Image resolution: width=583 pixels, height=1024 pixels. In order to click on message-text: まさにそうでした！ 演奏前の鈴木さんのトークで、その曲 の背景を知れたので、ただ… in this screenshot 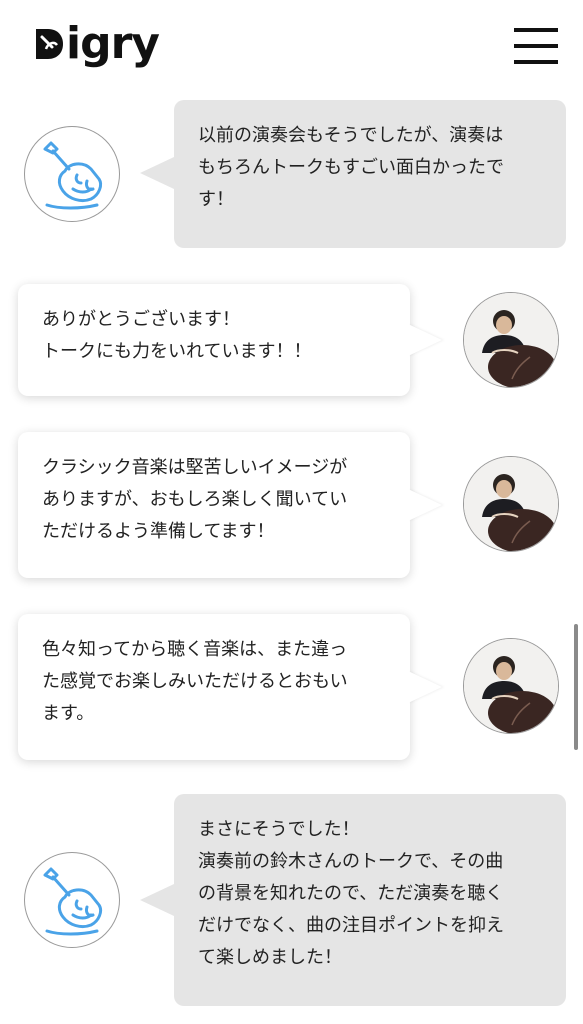, I will do `click(351, 893)`.